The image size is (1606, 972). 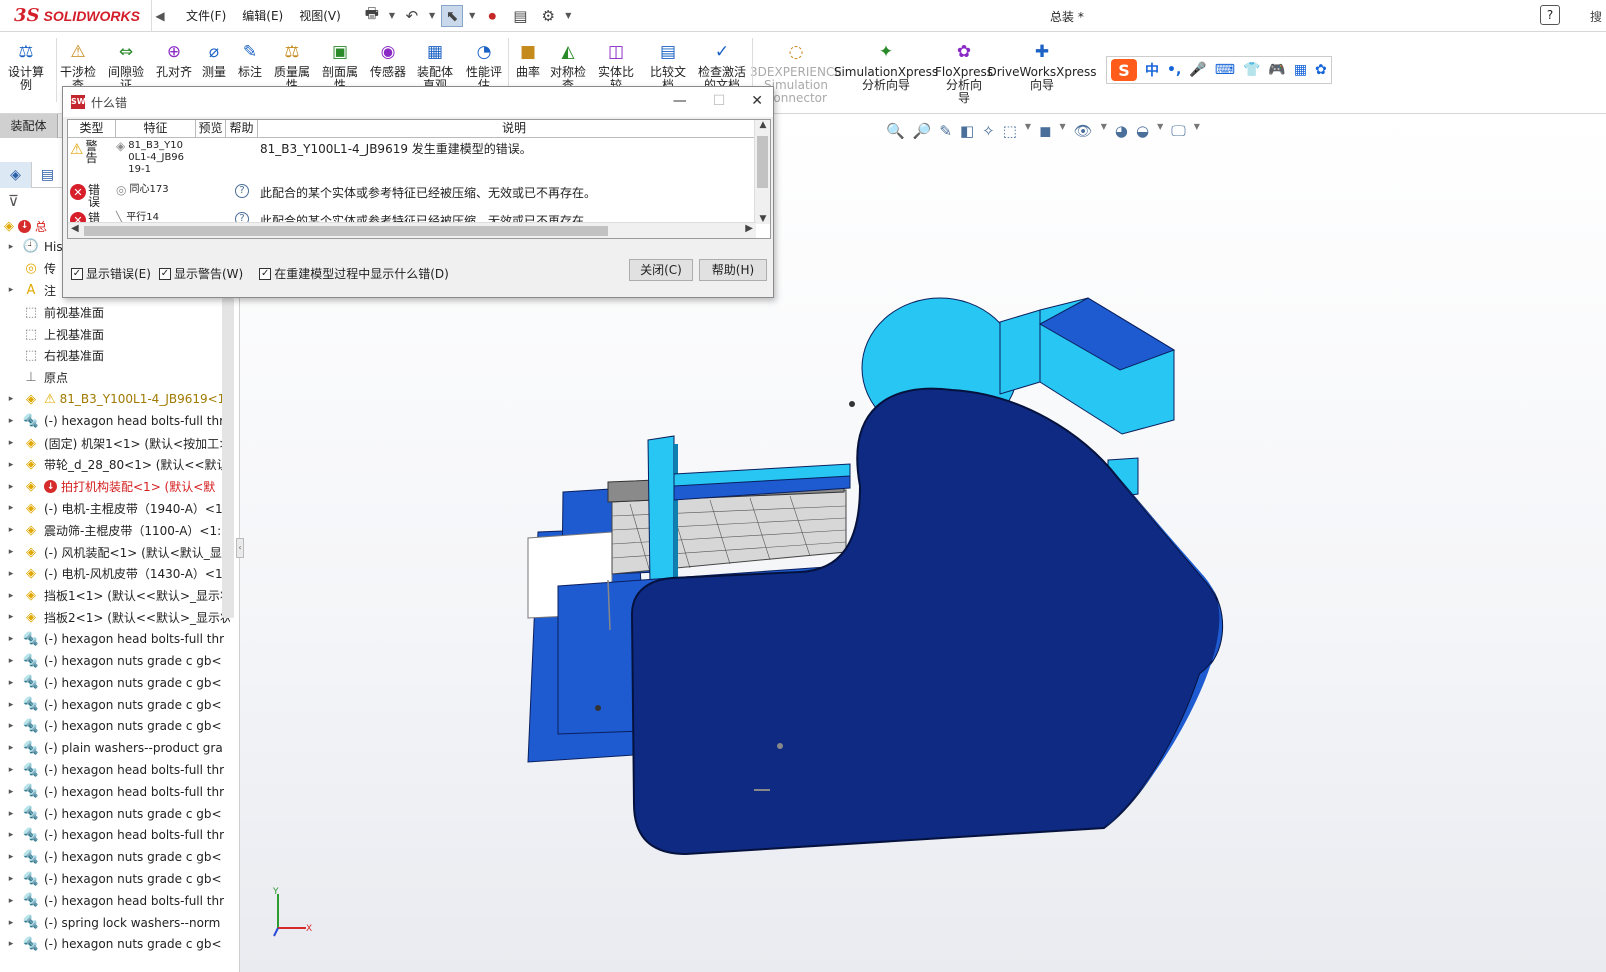 What do you see at coordinates (242, 128) in the screenshot?
I see `column-header-help: 帮助` at bounding box center [242, 128].